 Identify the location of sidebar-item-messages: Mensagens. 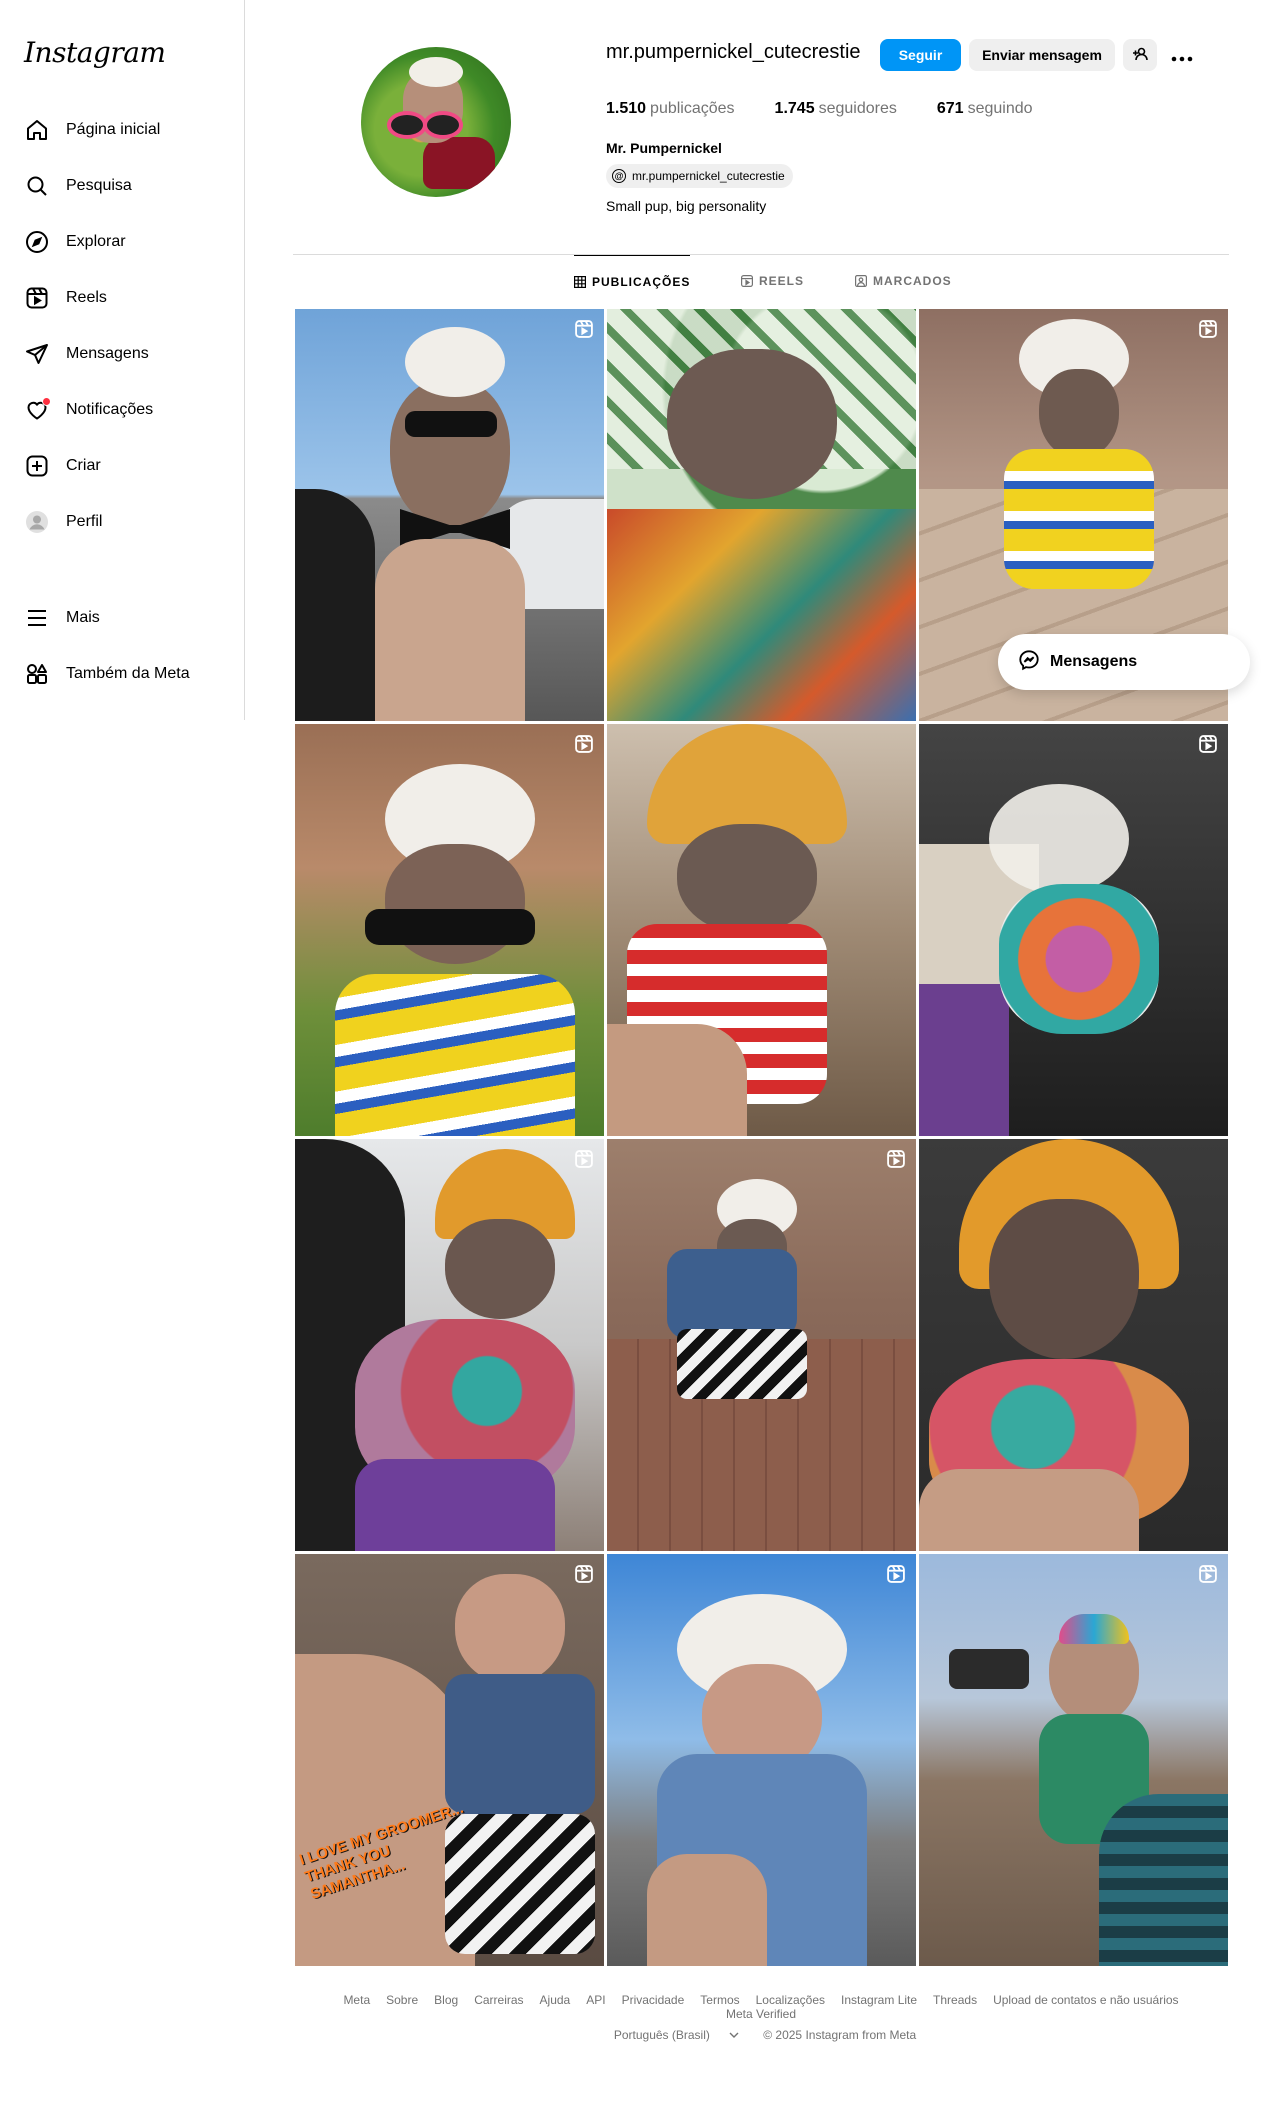
(122, 354).